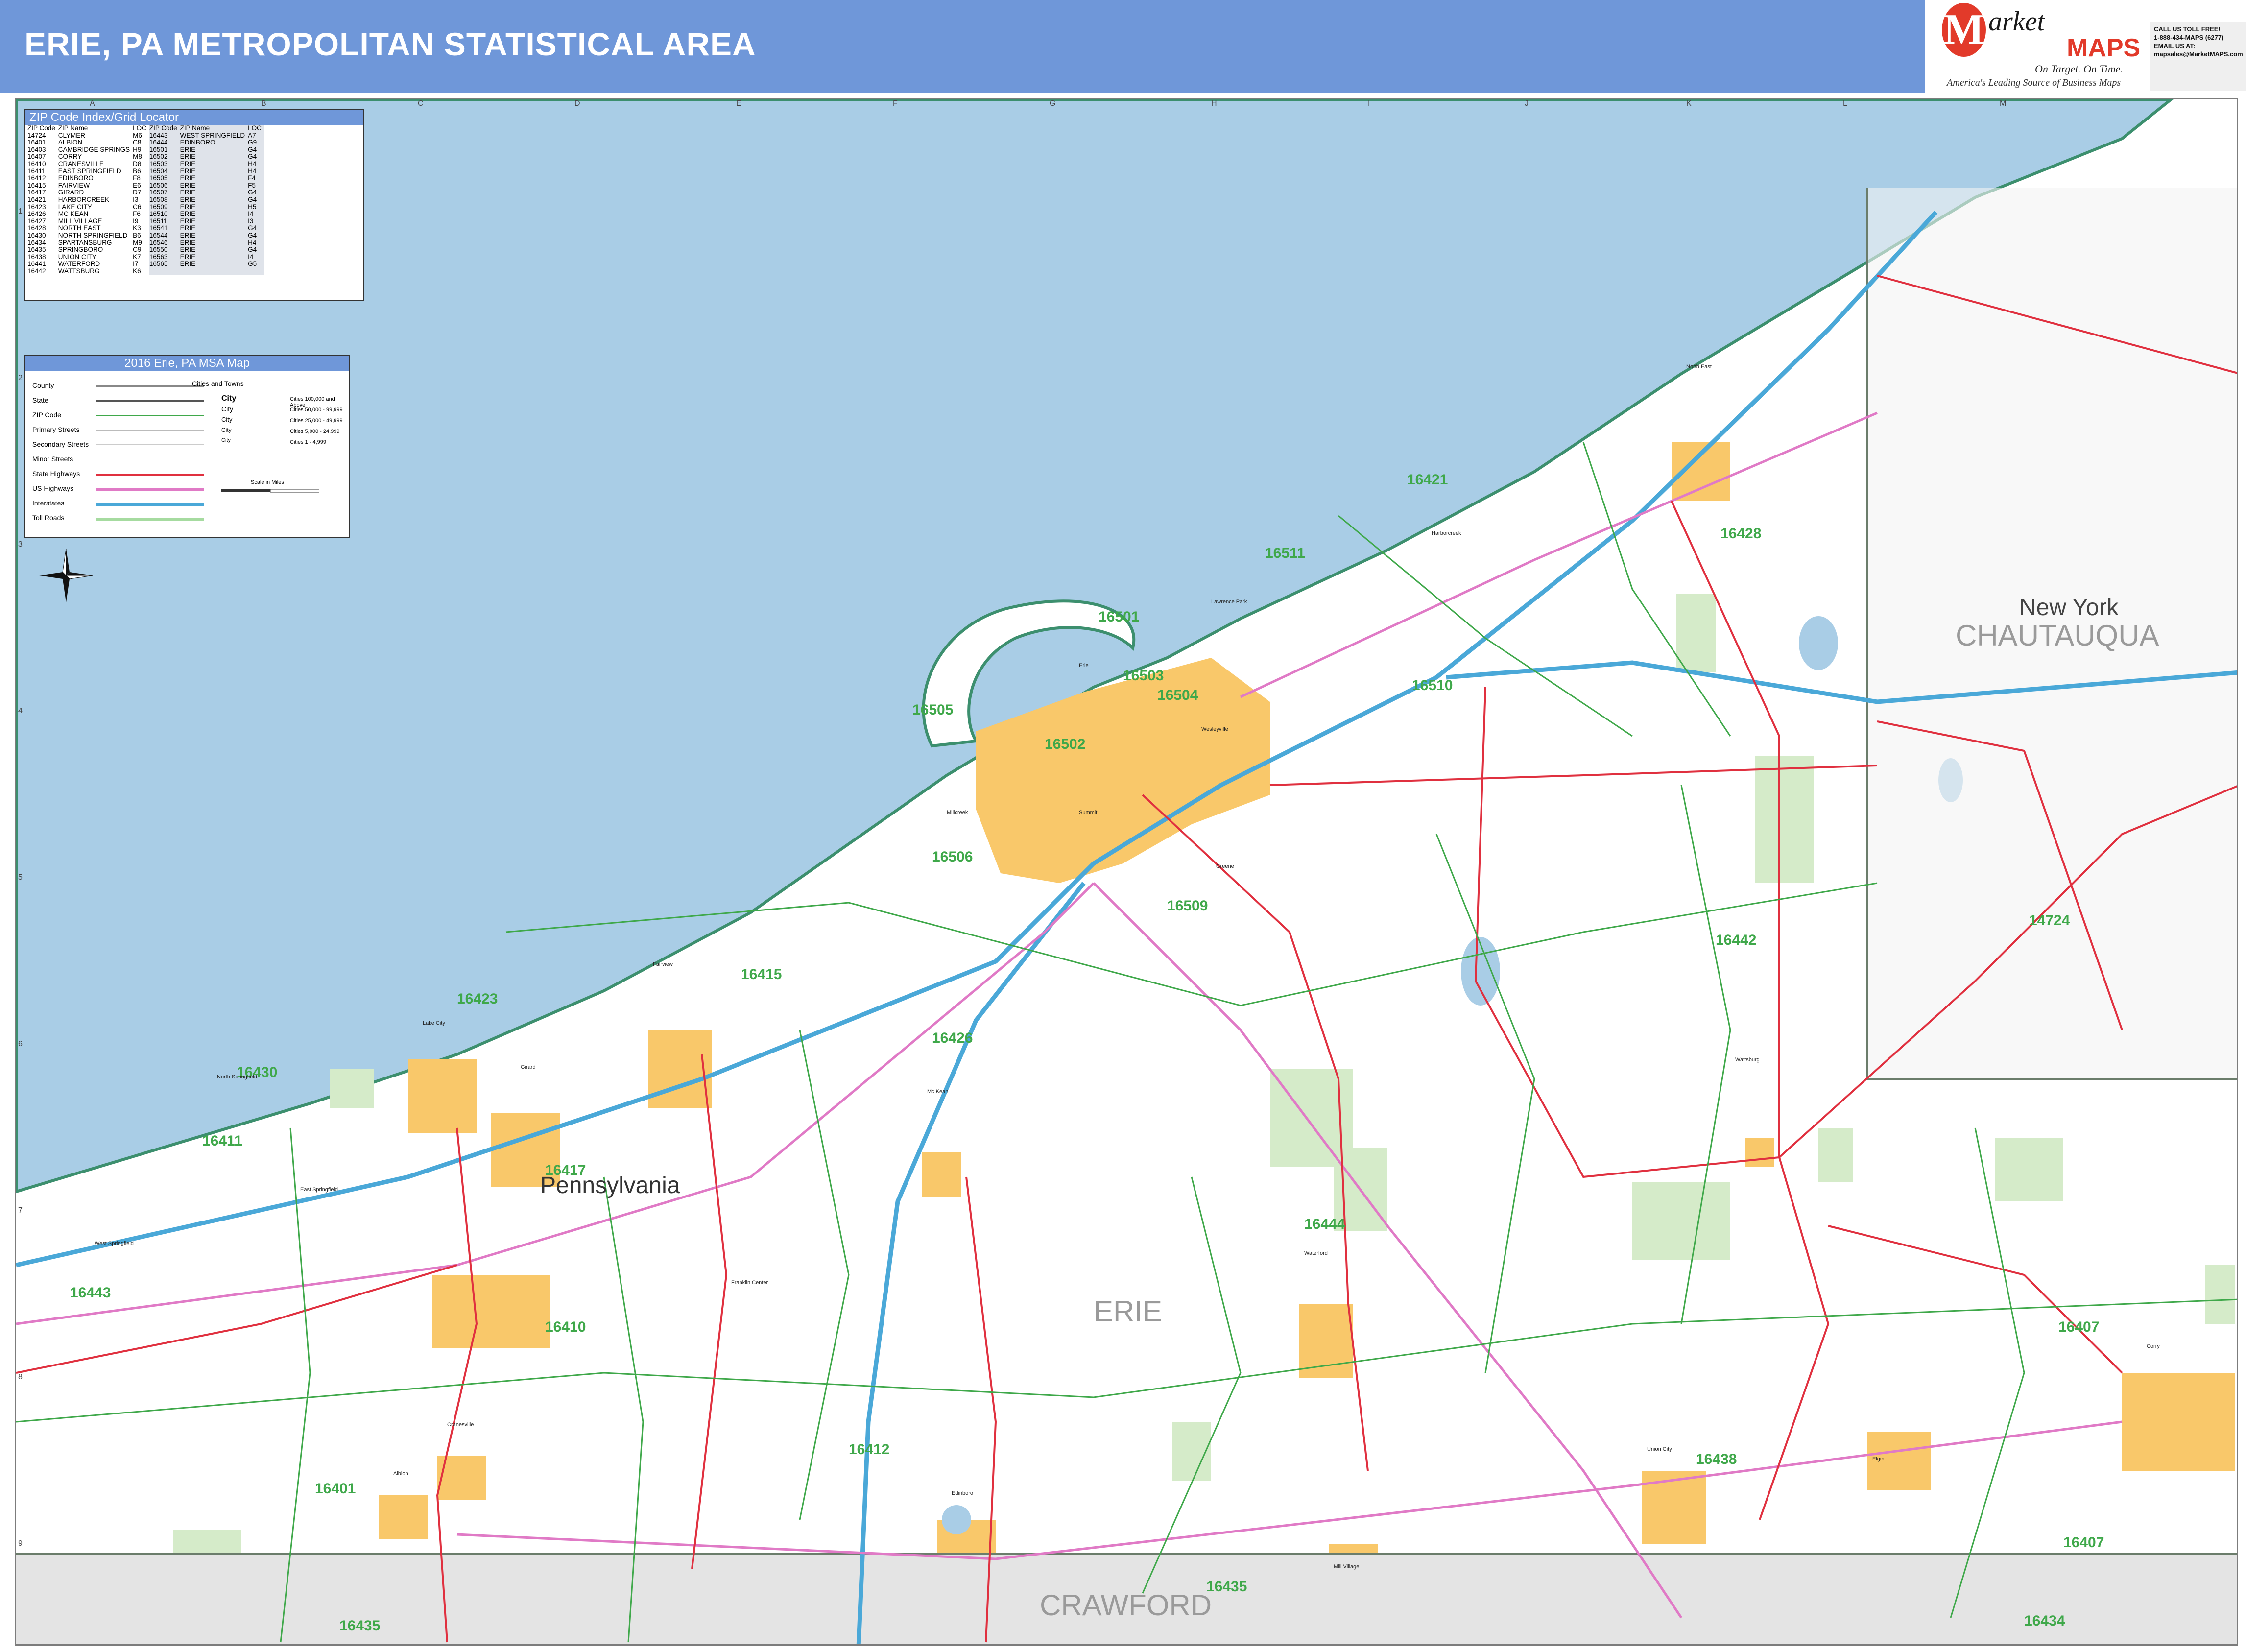 This screenshot has height=1652, width=2246. Describe the element at coordinates (137, 228) in the screenshot. I see `zip-index-cell: K3` at that location.